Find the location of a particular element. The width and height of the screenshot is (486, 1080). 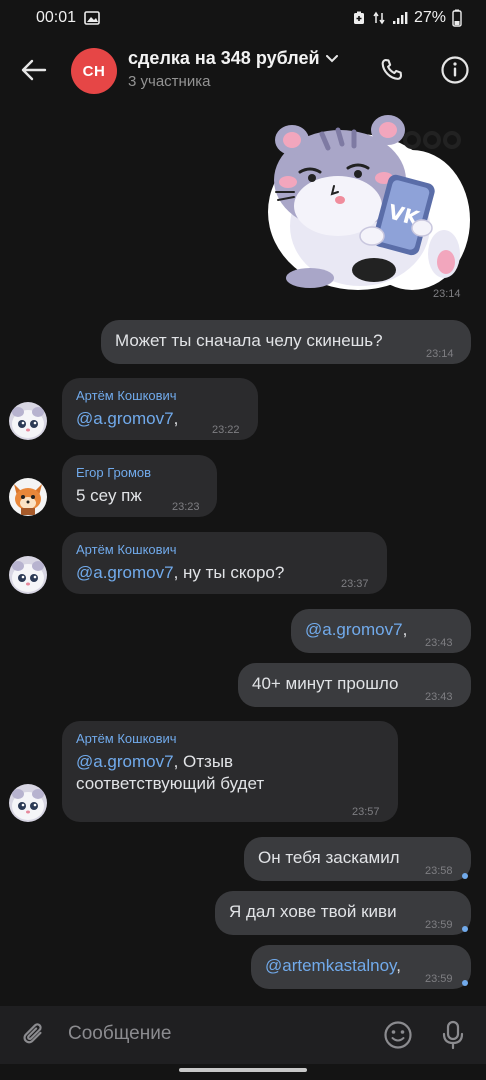

message-bubble-outgoing: Я дал хове твой киви 23:59 is located at coordinates (343, 913).